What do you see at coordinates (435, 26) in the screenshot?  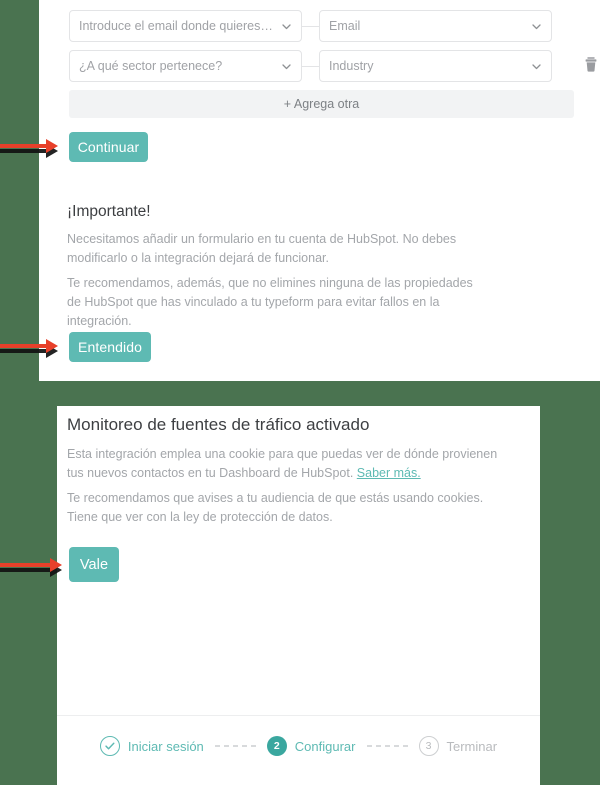 I see `hubspot-property-select-1: Email` at bounding box center [435, 26].